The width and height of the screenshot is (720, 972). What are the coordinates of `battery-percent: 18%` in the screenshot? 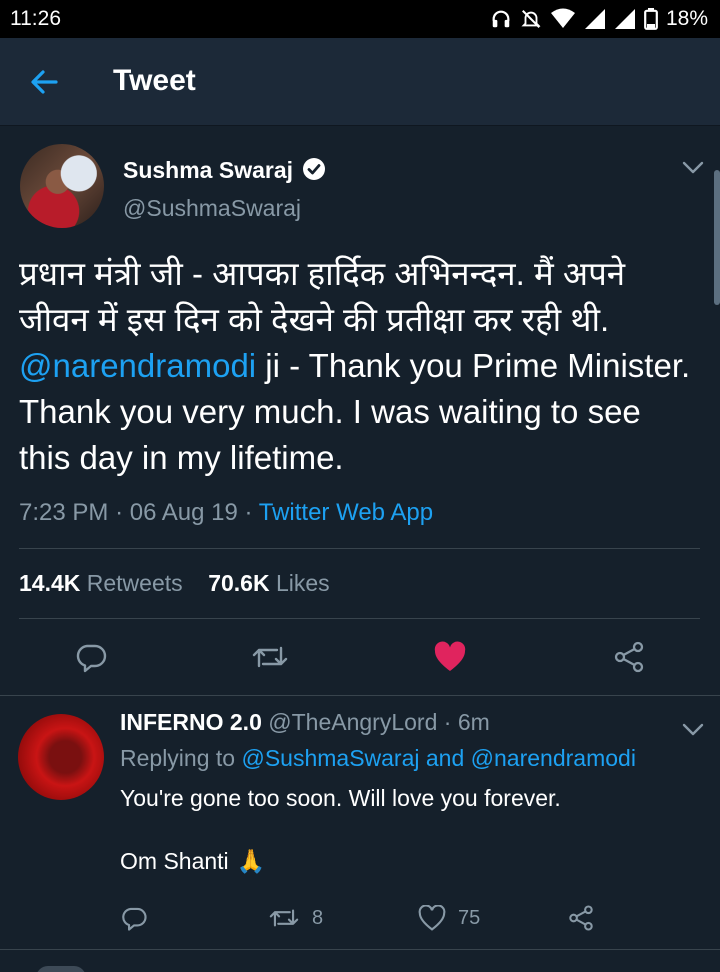 It's located at (686, 18).